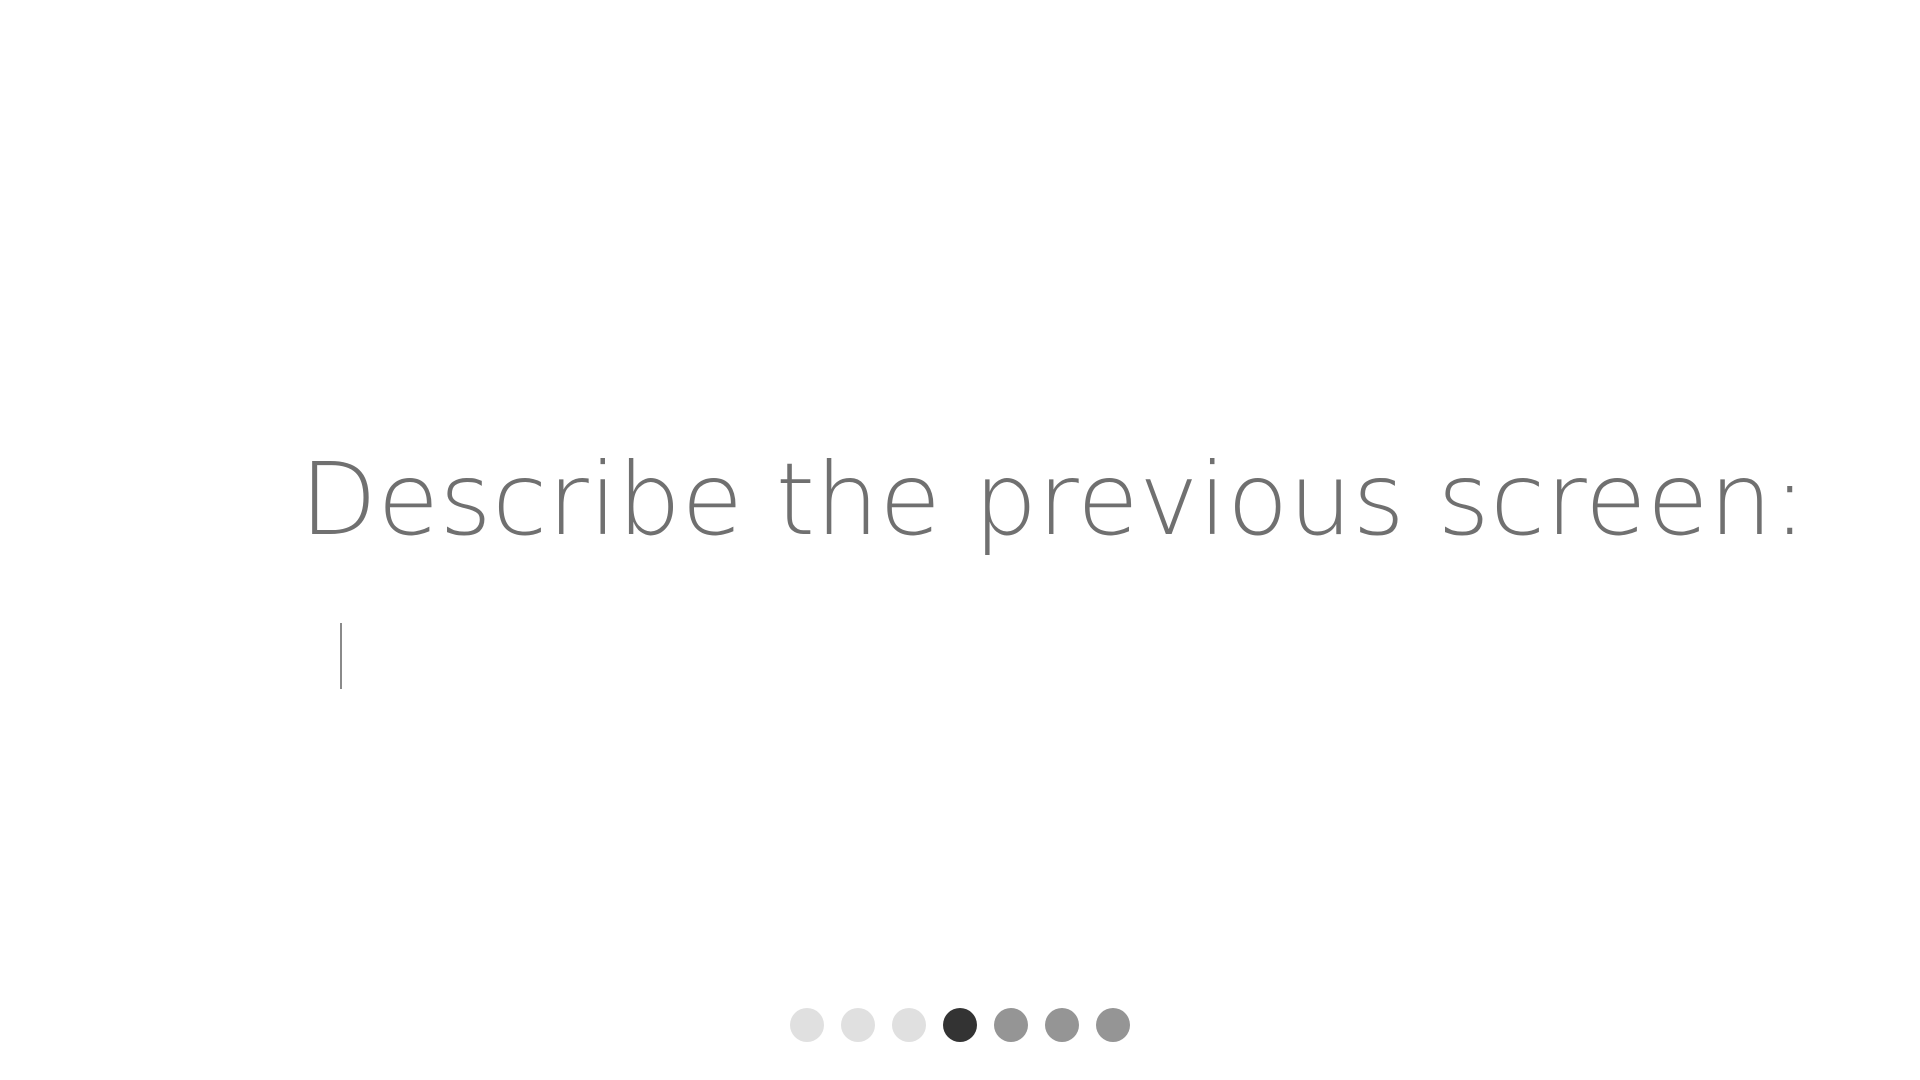 The image size is (1920, 1080). Describe the element at coordinates (1054, 499) in the screenshot. I see `prompt-title: Describe the previous screen:` at that location.